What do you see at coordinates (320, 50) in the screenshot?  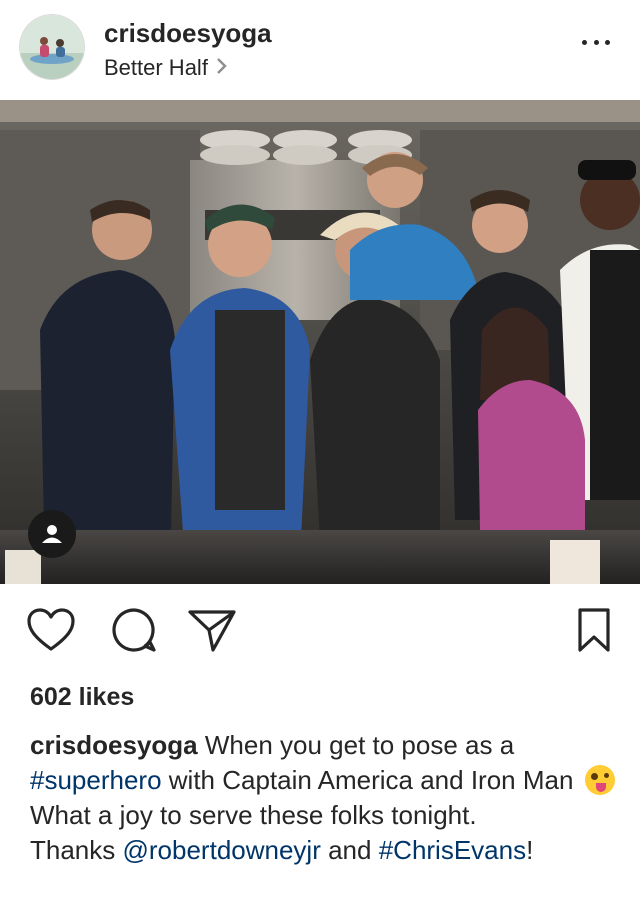 I see `post-header: crisdoesyoga Better Half` at bounding box center [320, 50].